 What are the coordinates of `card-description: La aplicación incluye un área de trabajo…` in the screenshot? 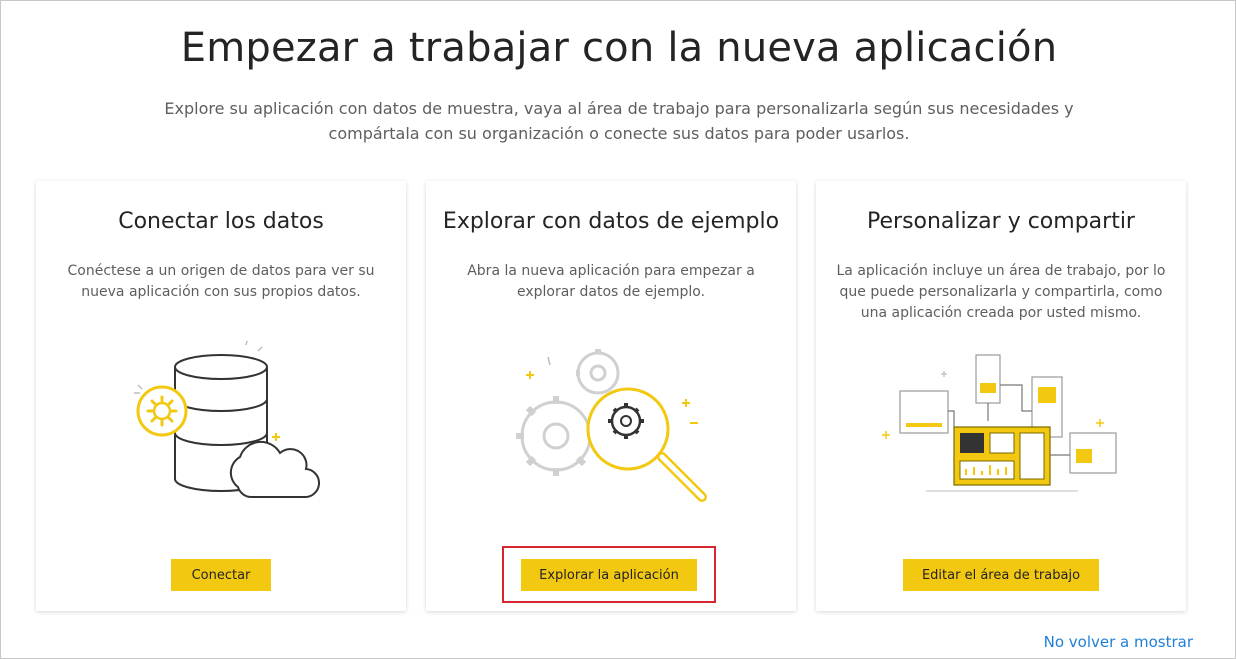 It's located at (1001, 292).